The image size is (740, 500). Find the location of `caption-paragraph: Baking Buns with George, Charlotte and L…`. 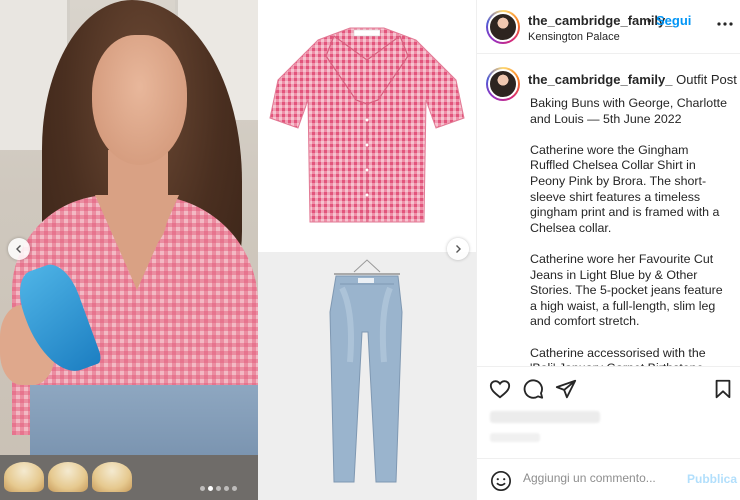

caption-paragraph: Baking Buns with George, Charlotte and L… is located at coordinates (628, 111).